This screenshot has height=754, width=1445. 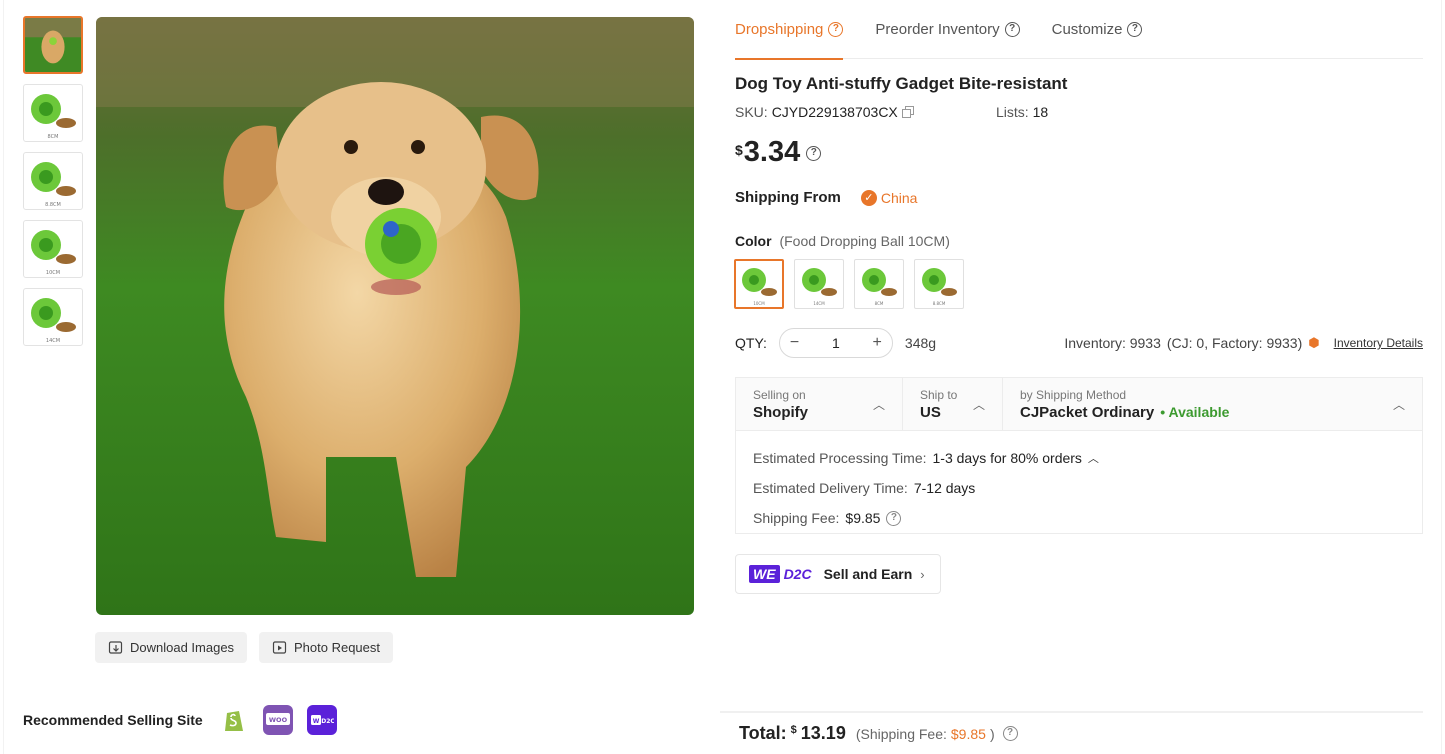 I want to click on swatch-size-label: 14CM, so click(x=819, y=303).